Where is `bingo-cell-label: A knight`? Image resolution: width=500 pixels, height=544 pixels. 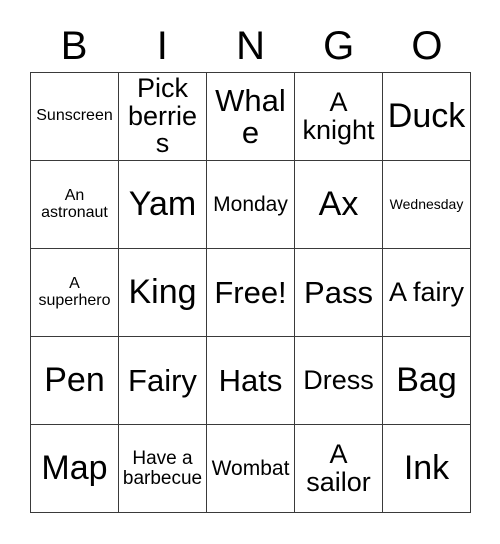
bingo-cell-label: A knight is located at coordinates (338, 115).